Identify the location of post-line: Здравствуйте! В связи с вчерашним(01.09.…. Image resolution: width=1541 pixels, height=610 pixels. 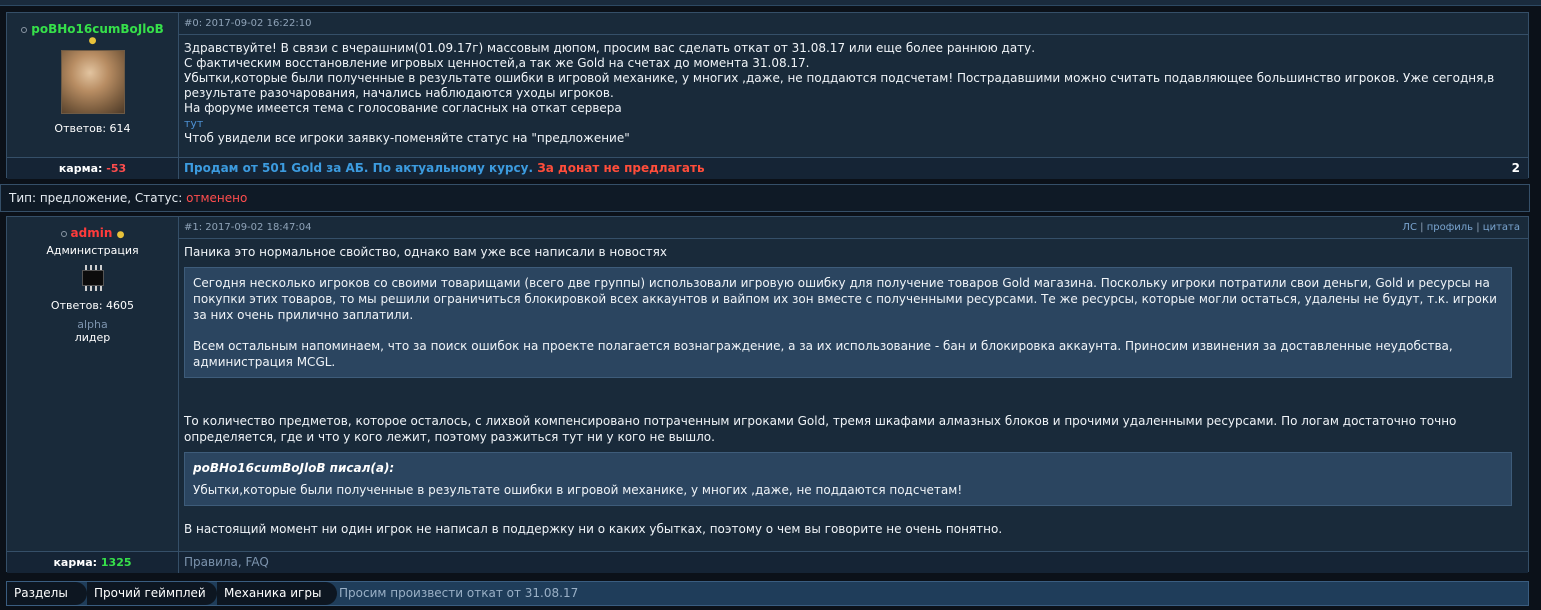
(610, 48).